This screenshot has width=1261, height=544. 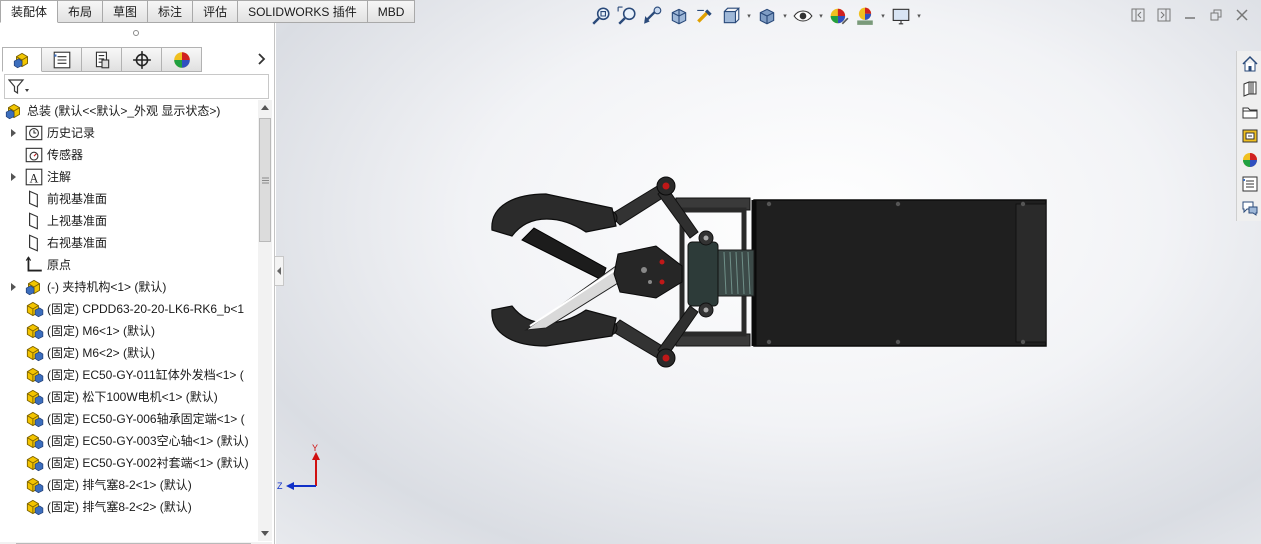 I want to click on library-icon, so click(x=1249, y=88).